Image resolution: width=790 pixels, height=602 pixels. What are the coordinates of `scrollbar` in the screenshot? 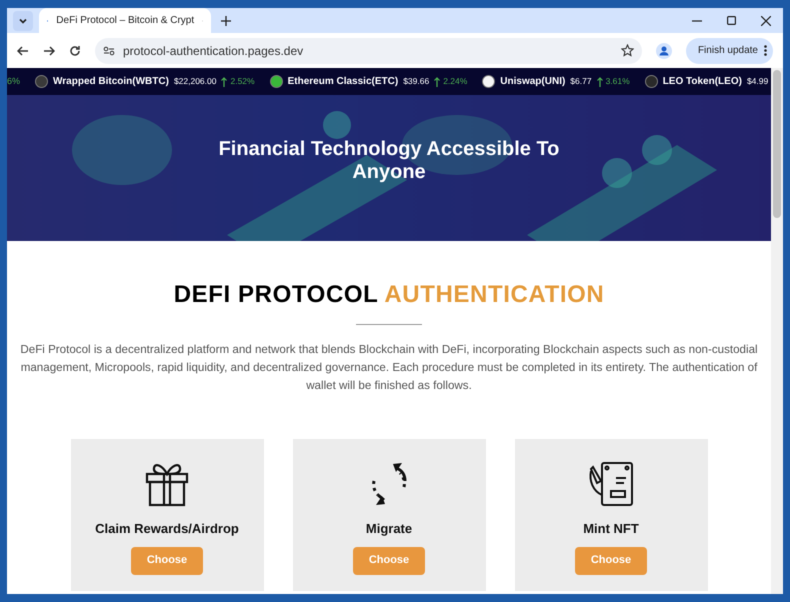 It's located at (777, 331).